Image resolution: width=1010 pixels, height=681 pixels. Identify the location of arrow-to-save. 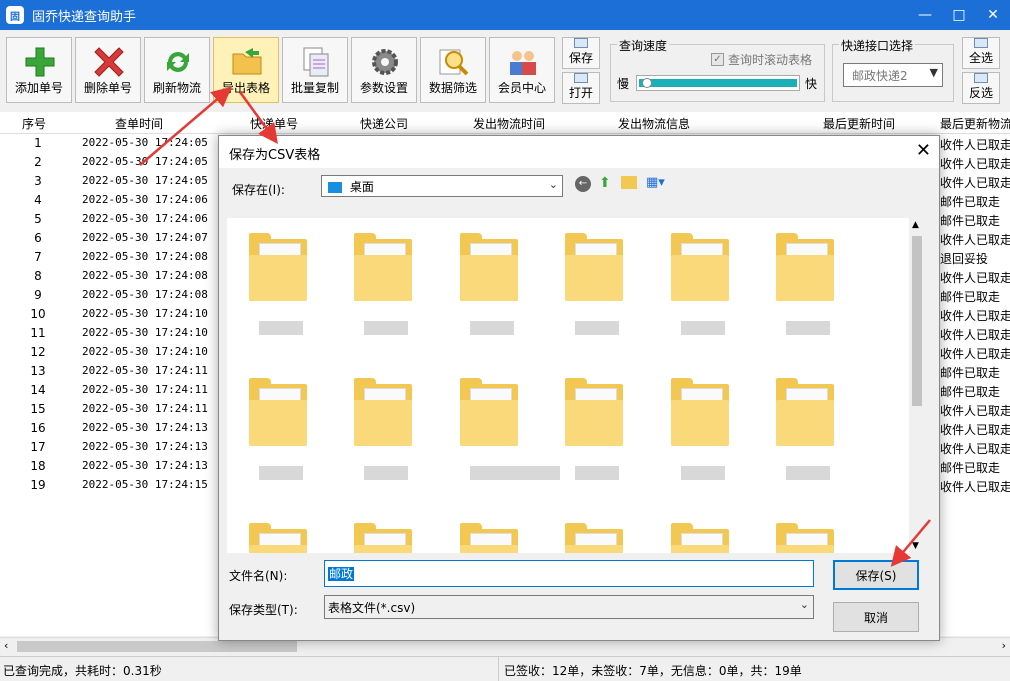
(910, 543).